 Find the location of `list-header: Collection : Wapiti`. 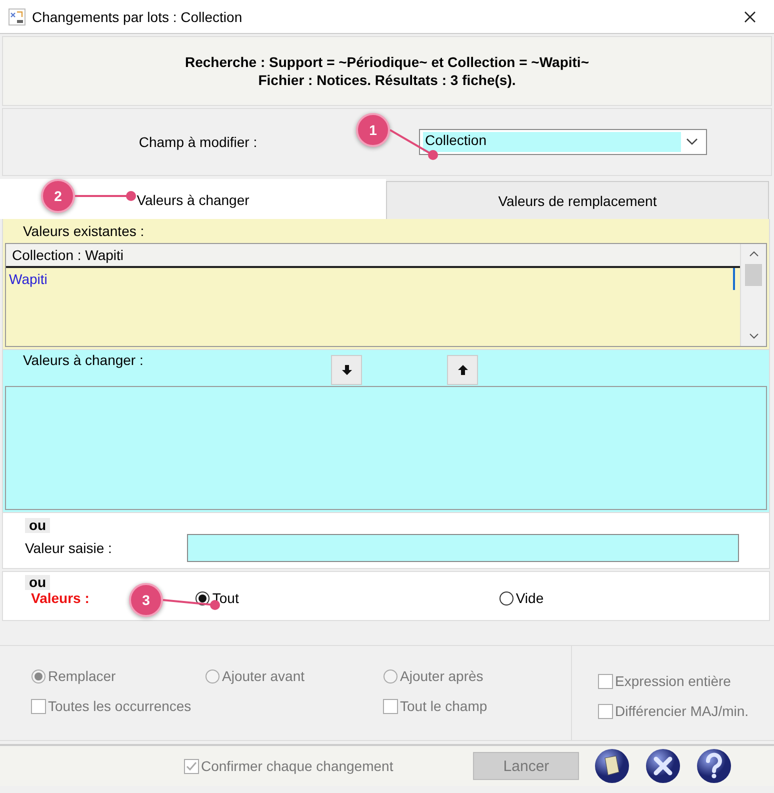

list-header: Collection : Wapiti is located at coordinates (373, 256).